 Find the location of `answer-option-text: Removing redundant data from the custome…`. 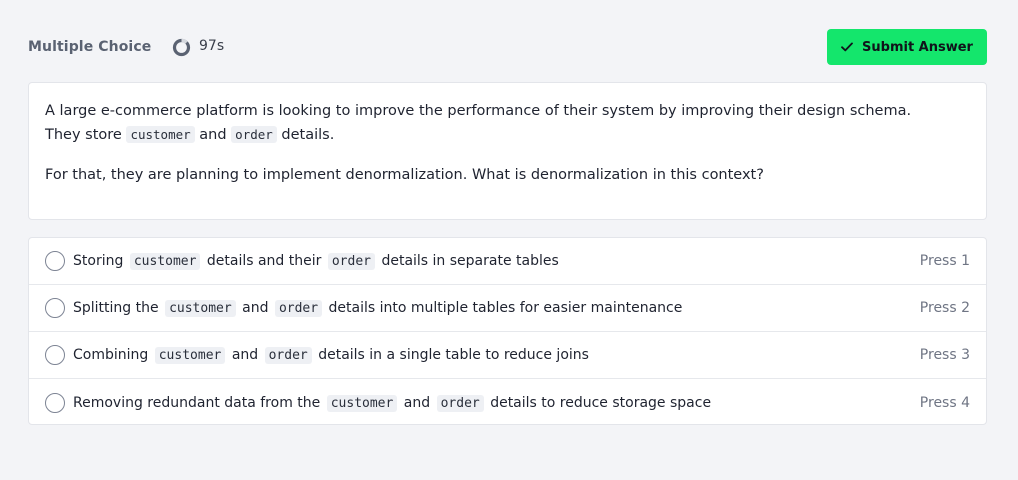

answer-option-text: Removing redundant data from the custome… is located at coordinates (392, 403).